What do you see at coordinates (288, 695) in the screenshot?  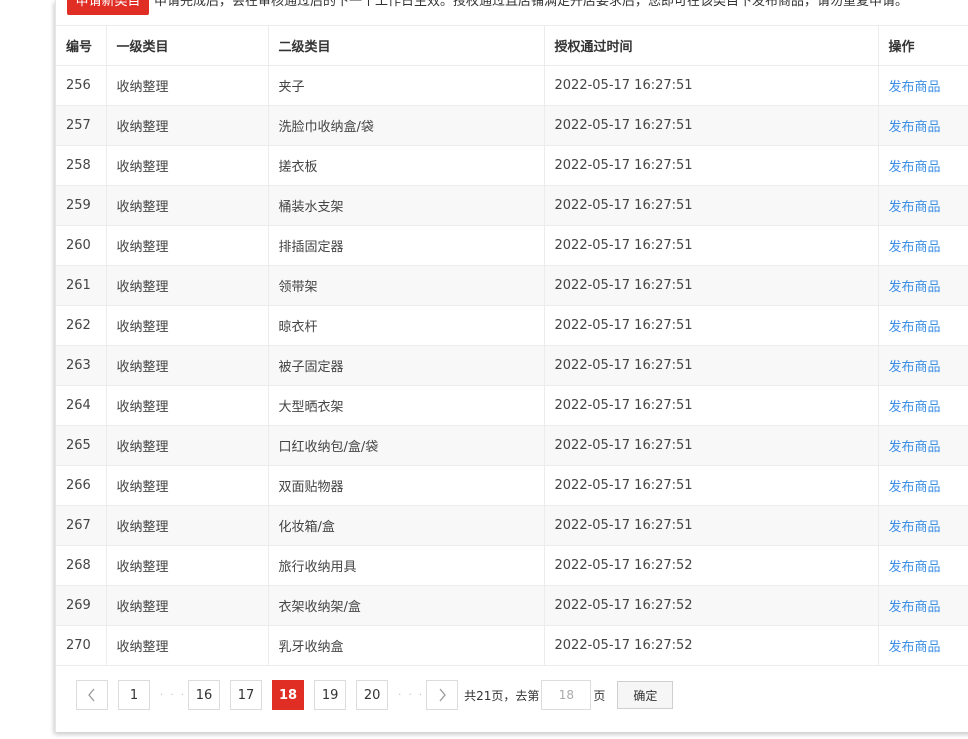 I see `page-button-current: 18` at bounding box center [288, 695].